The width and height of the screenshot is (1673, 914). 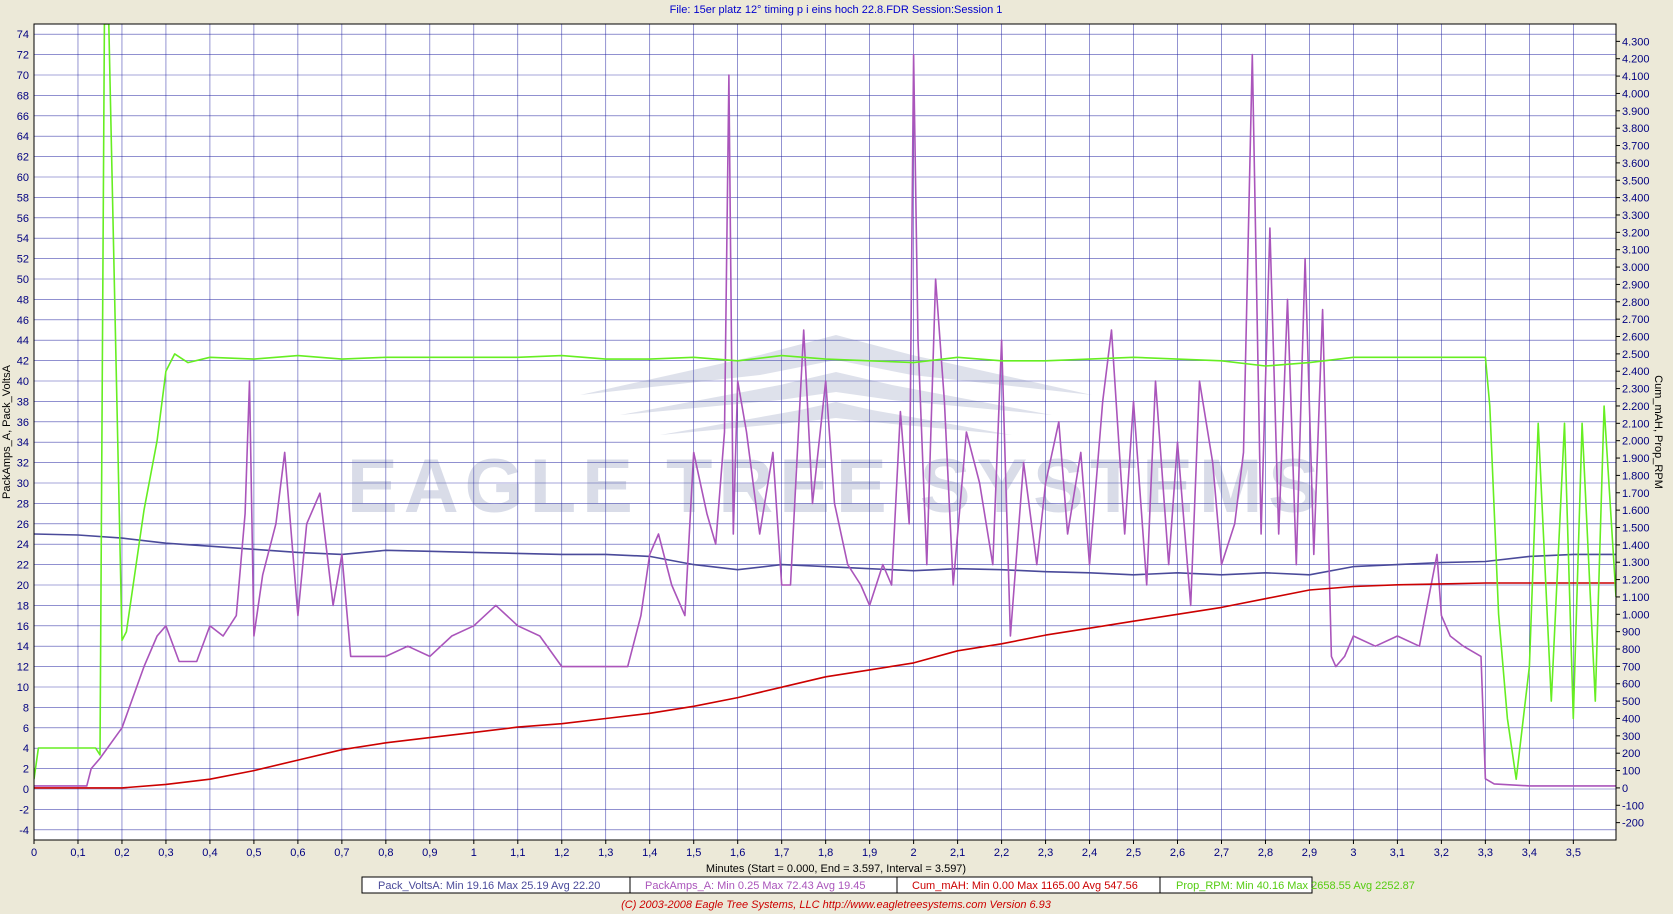 I want to click on x-tick-label: 1,6, so click(x=737, y=853).